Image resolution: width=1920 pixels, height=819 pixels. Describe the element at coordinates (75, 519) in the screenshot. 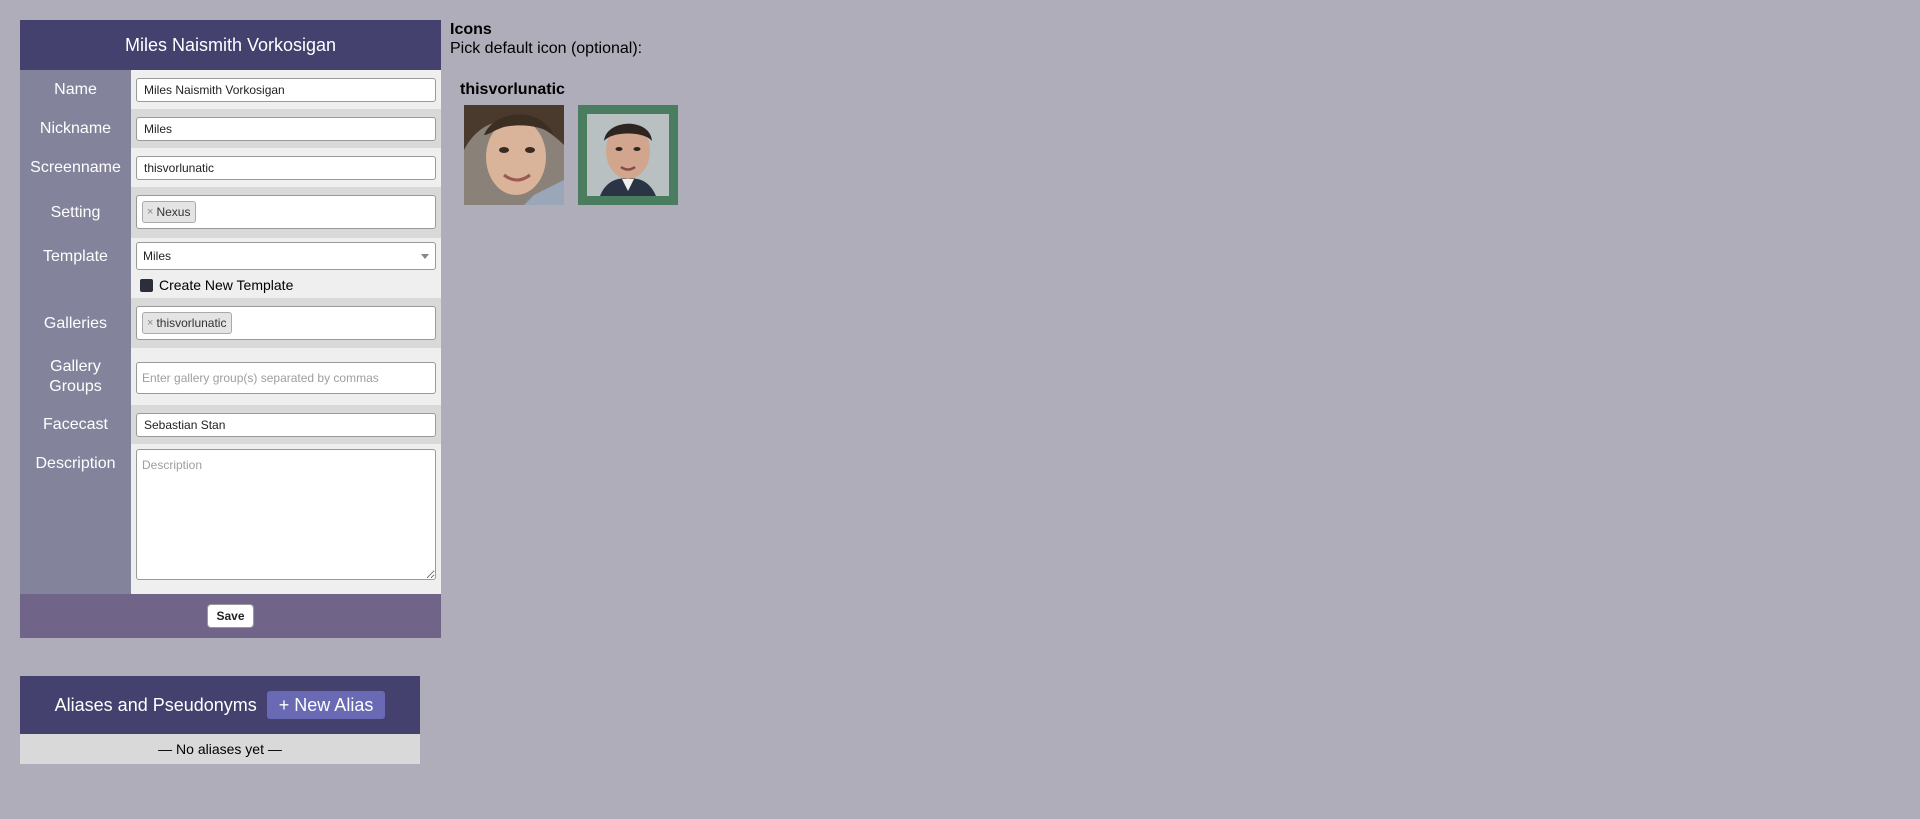

I see `description-label: Description` at that location.